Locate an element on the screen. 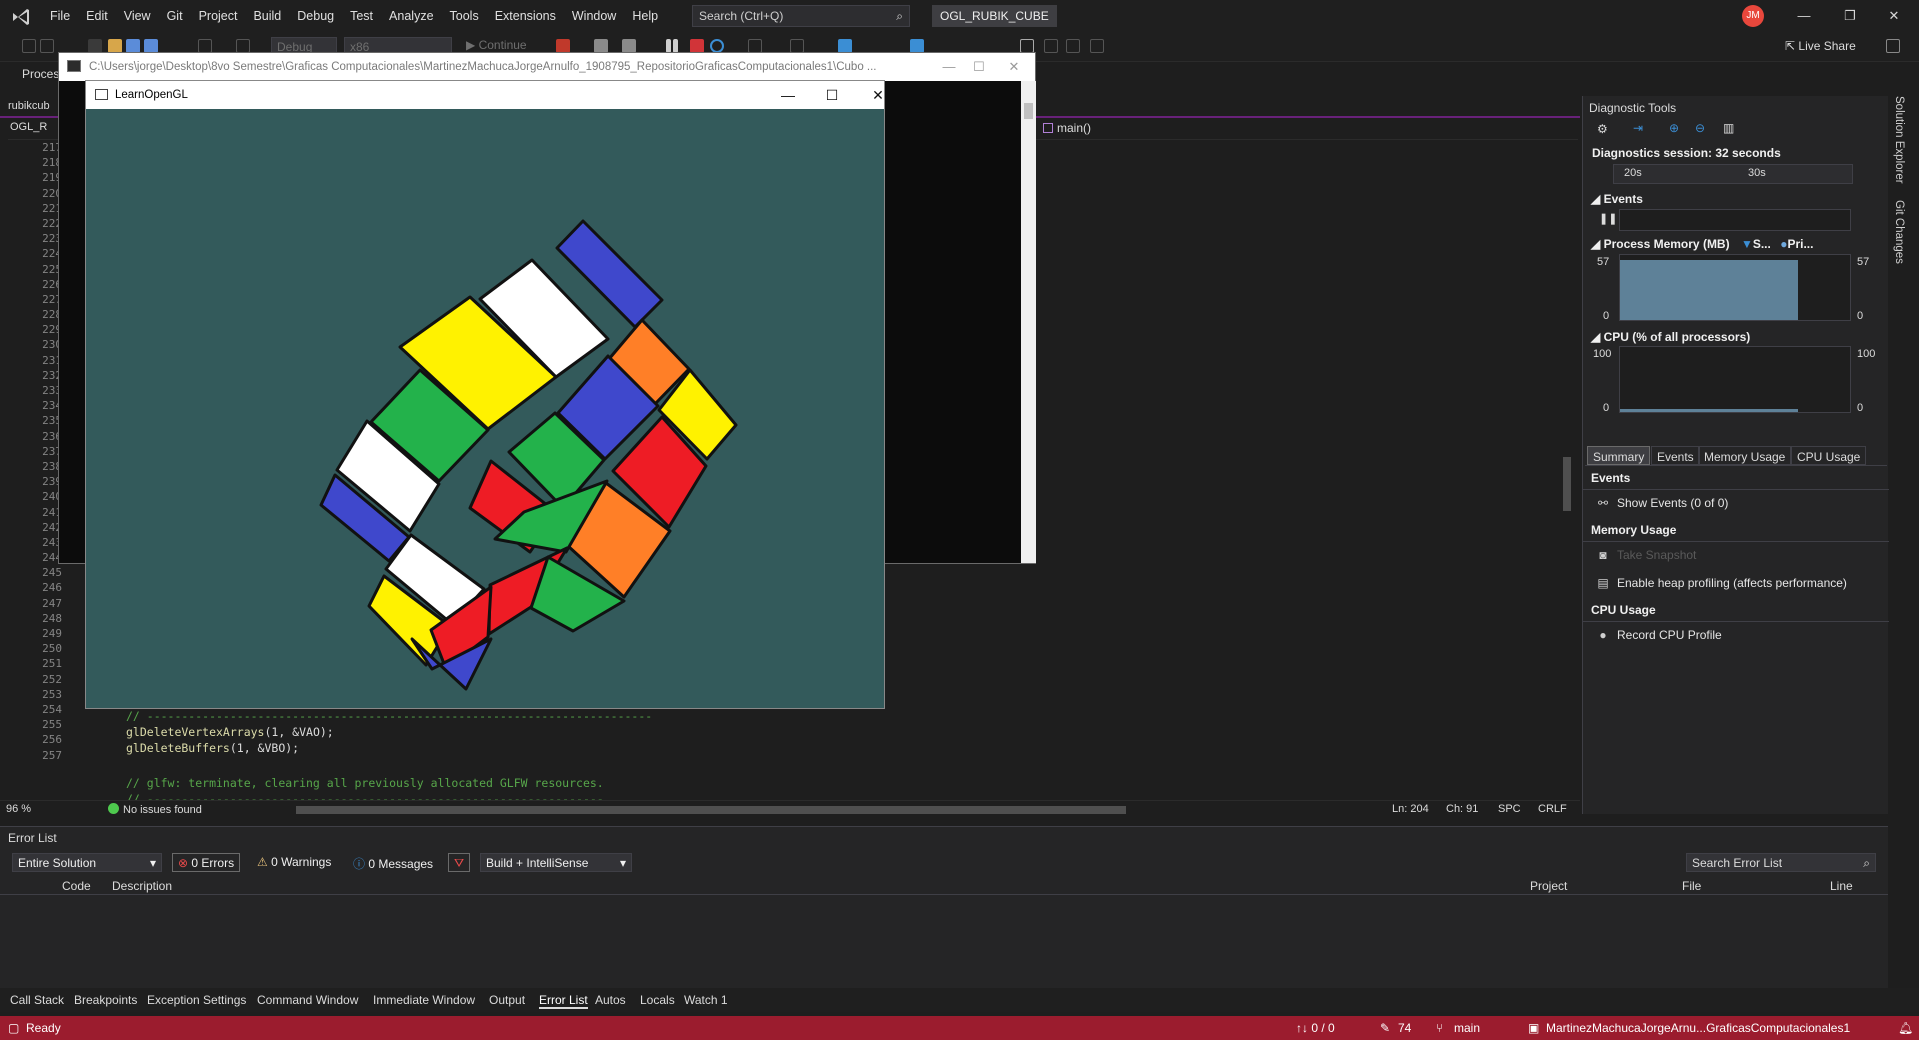 The width and height of the screenshot is (1919, 1040). column-file: File is located at coordinates (1691, 886).